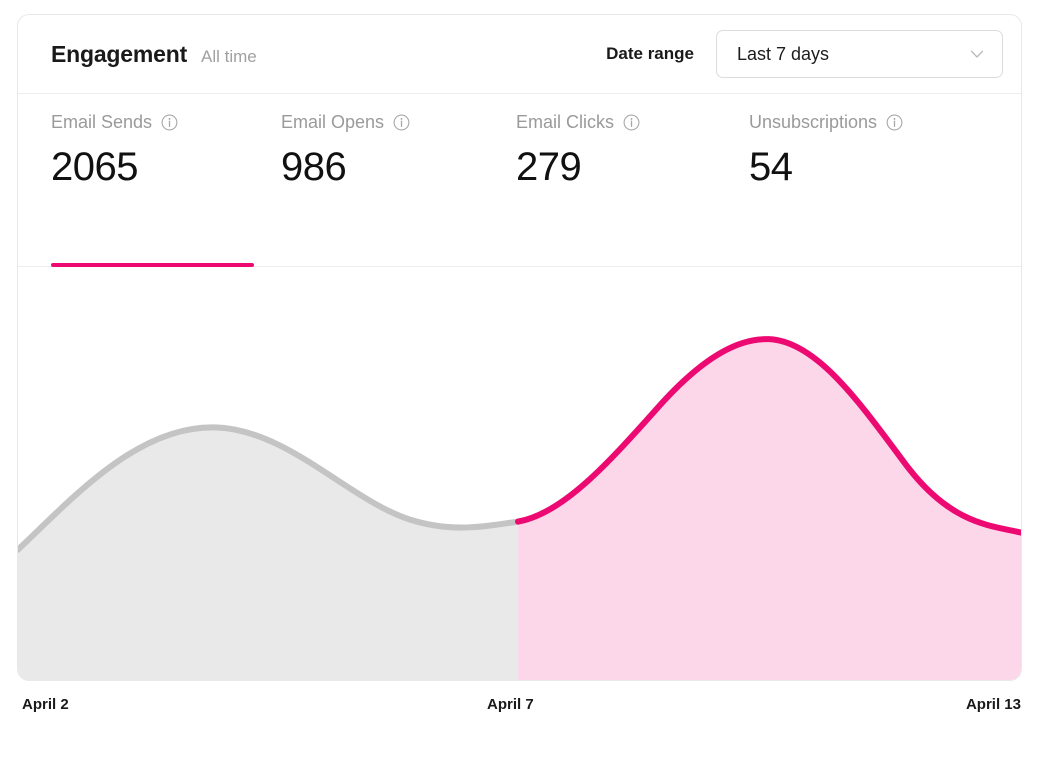  Describe the element at coordinates (381, 180) in the screenshot. I see `metric-tab-email-opens: Email Opens 986` at that location.